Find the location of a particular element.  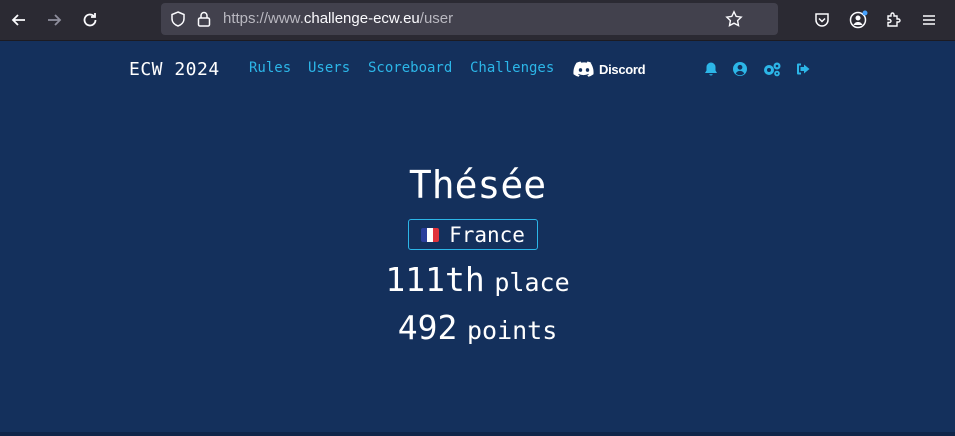

country-badge: France is located at coordinates (473, 234).